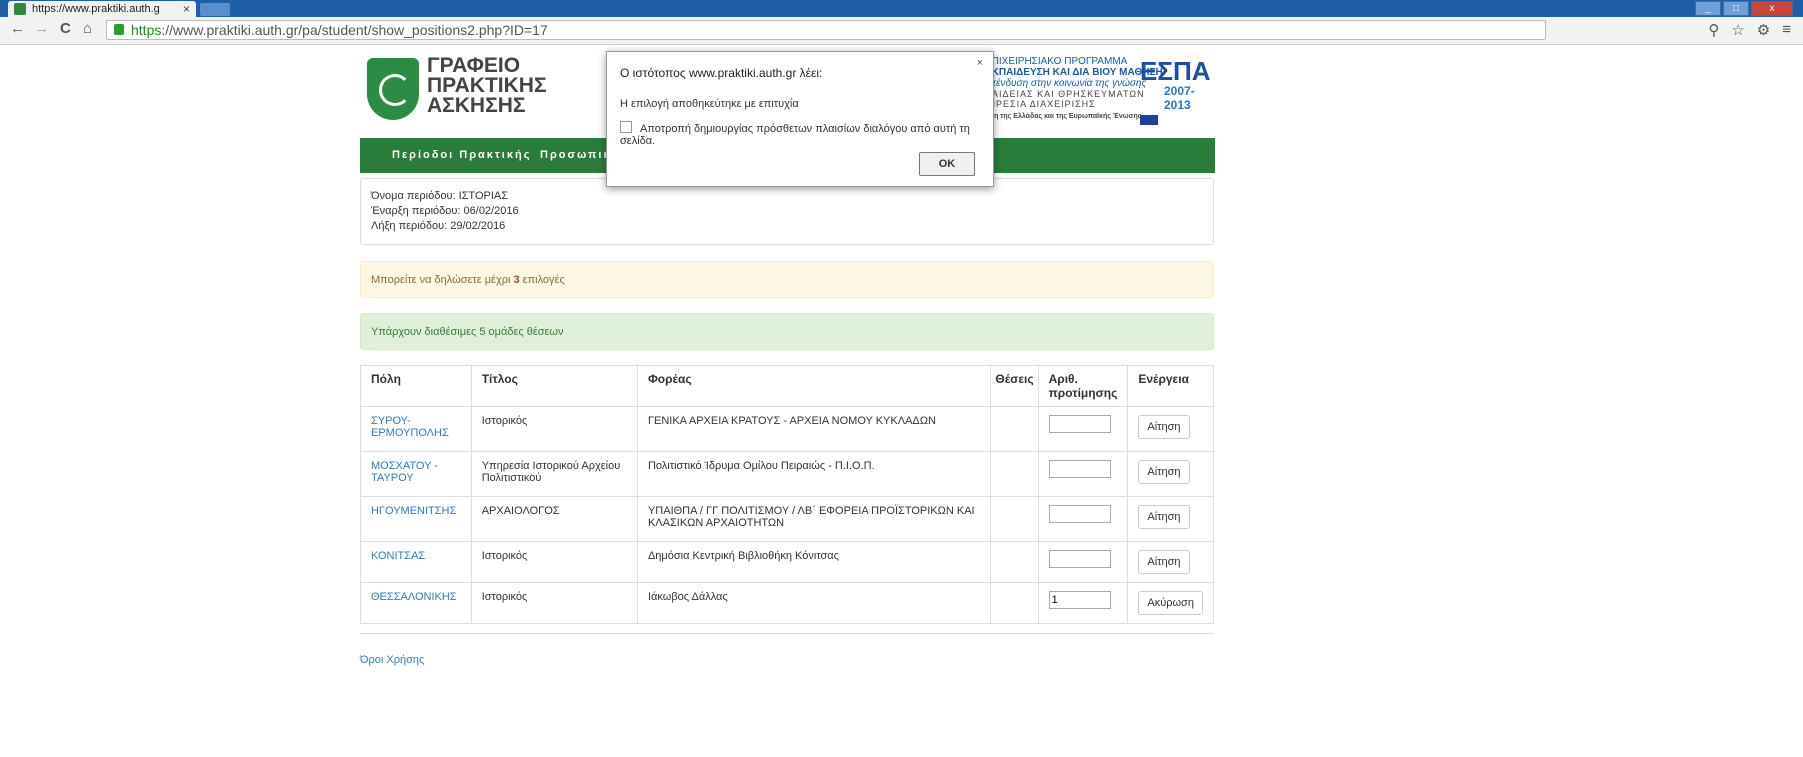 This screenshot has height=757, width=1803. Describe the element at coordinates (1737, 30) in the screenshot. I see `bookmark-star-icon: ☆` at that location.